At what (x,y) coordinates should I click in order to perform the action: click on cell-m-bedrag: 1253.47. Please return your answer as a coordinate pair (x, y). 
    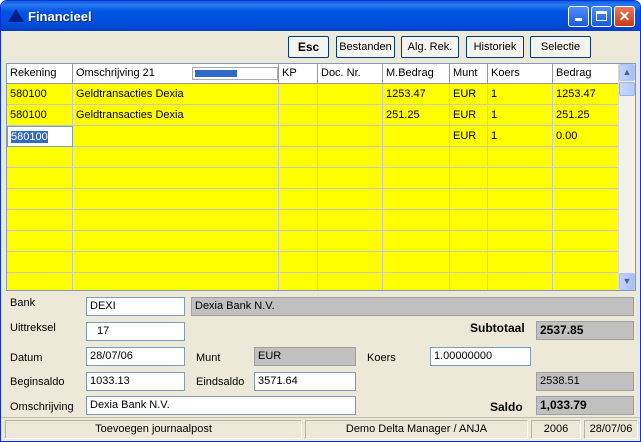
    Looking at the image, I should click on (416, 94).